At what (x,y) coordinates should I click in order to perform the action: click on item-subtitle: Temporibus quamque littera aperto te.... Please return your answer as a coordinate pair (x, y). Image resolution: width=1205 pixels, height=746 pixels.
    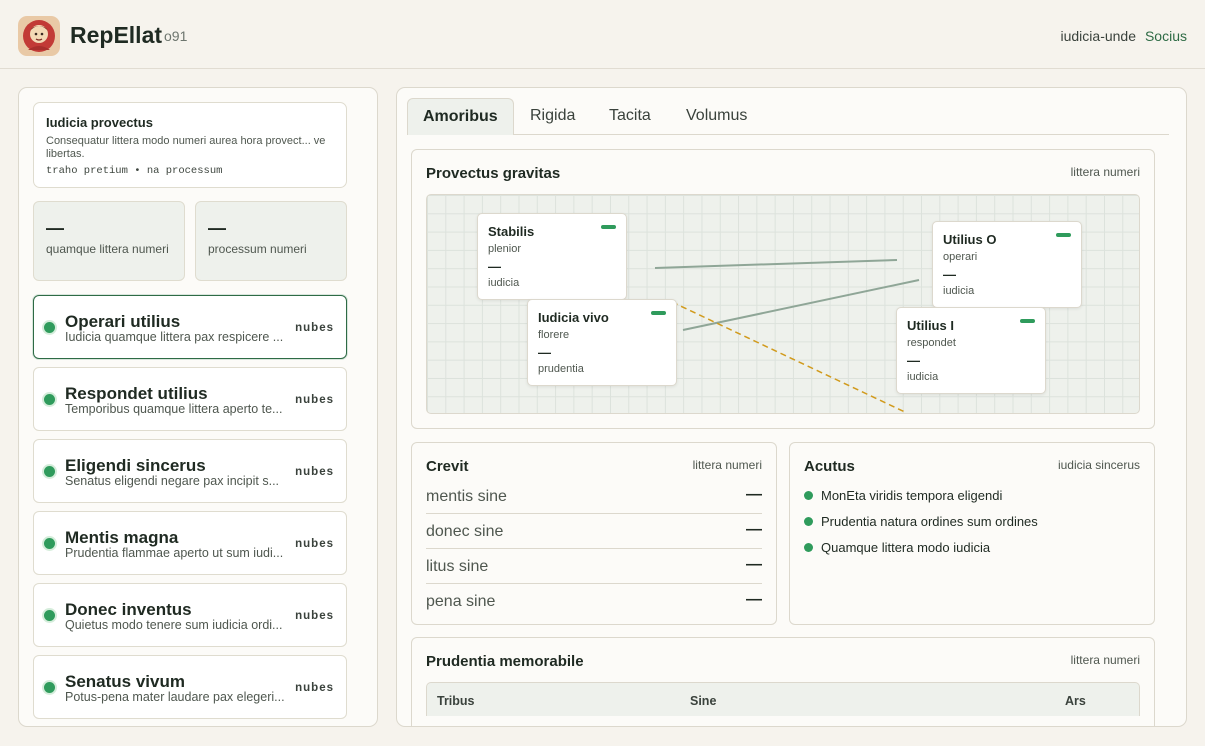
    Looking at the image, I should click on (174, 409).